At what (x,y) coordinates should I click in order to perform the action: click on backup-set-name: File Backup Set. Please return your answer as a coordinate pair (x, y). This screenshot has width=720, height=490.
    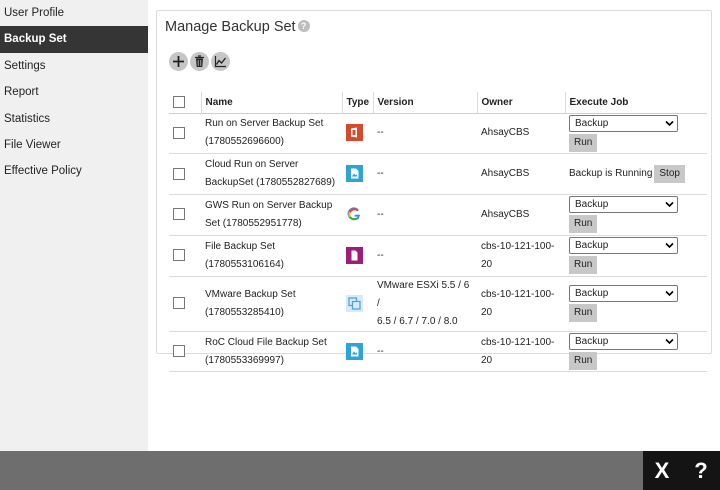
    Looking at the image, I should click on (240, 246).